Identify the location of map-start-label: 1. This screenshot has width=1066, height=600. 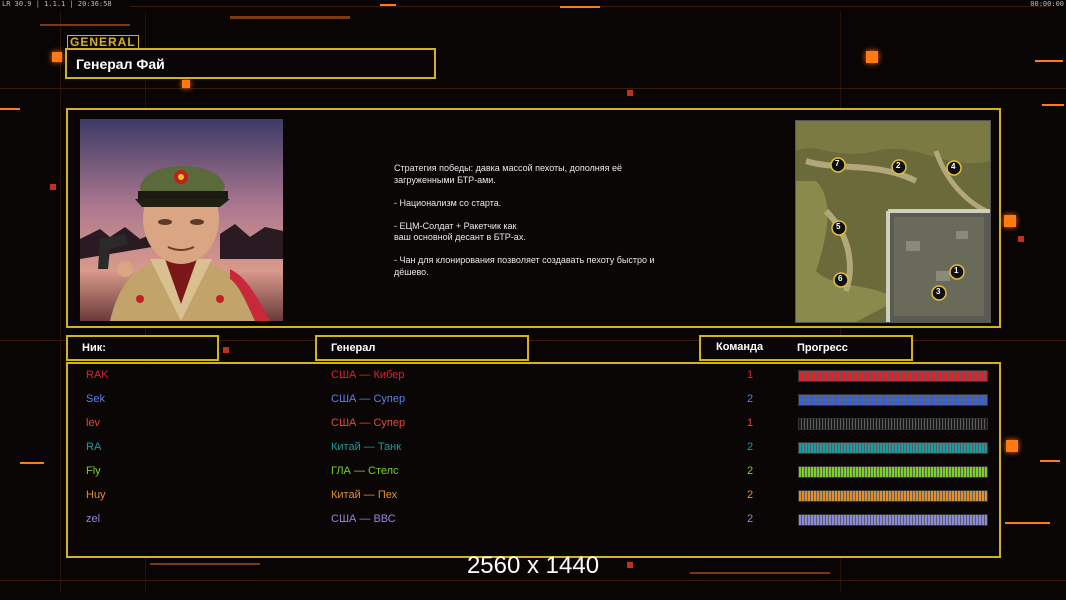
(956, 270).